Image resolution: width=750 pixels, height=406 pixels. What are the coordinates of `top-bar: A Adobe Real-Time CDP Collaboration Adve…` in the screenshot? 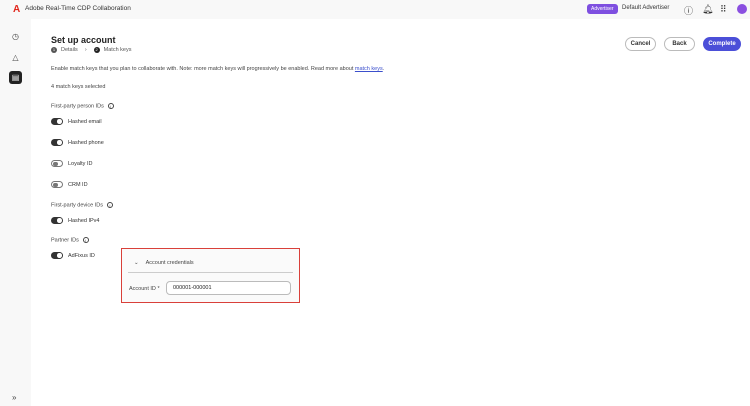 It's located at (375, 9).